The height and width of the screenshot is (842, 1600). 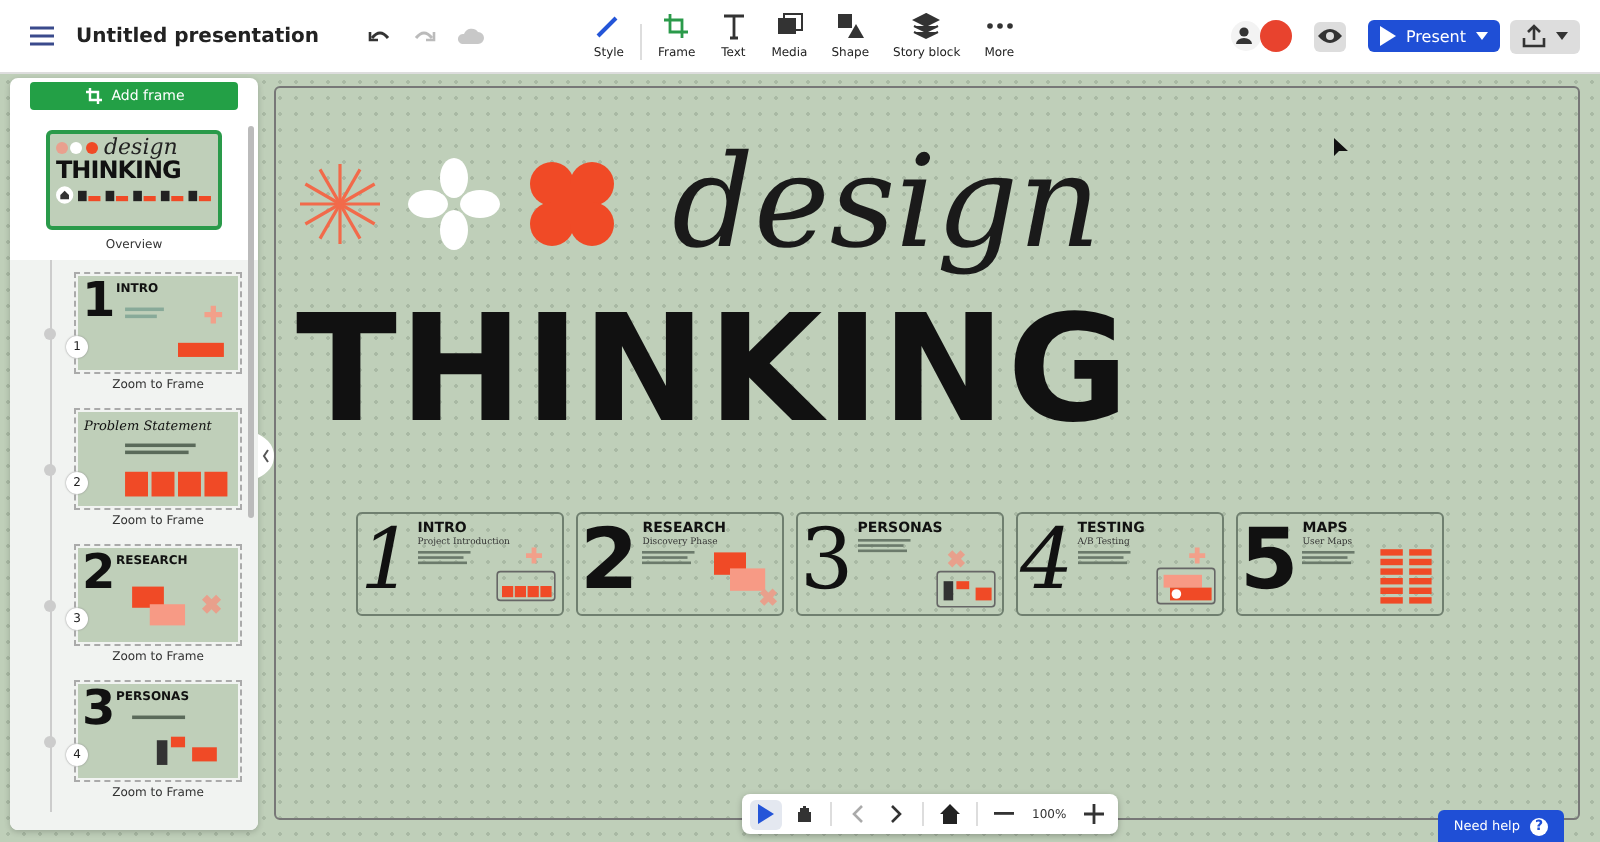 What do you see at coordinates (99, 708) in the screenshot?
I see `frame-digit: 3` at bounding box center [99, 708].